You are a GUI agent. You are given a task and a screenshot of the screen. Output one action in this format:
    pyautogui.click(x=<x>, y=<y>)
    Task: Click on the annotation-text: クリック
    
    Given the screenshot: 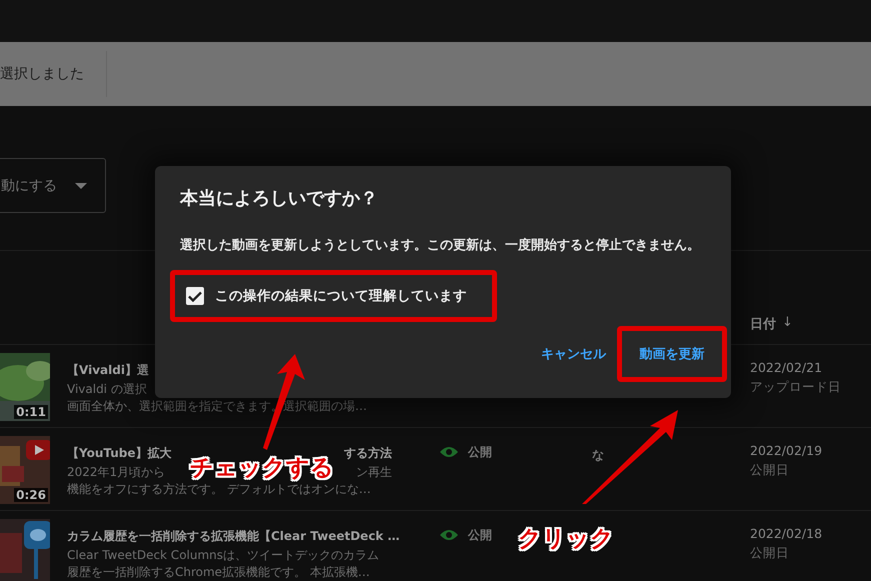 What is the action you would take?
    pyautogui.click(x=566, y=539)
    